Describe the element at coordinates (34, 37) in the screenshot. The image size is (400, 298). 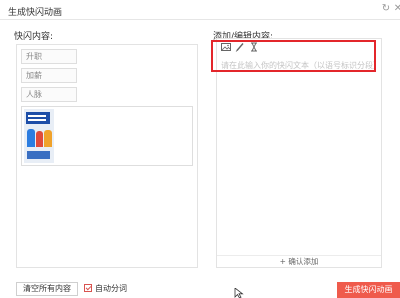
I see `left-section-label: 快闪内容:` at that location.